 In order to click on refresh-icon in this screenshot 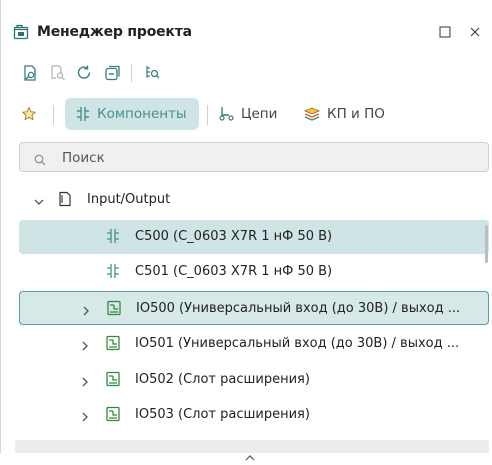, I will do `click(84, 73)`.